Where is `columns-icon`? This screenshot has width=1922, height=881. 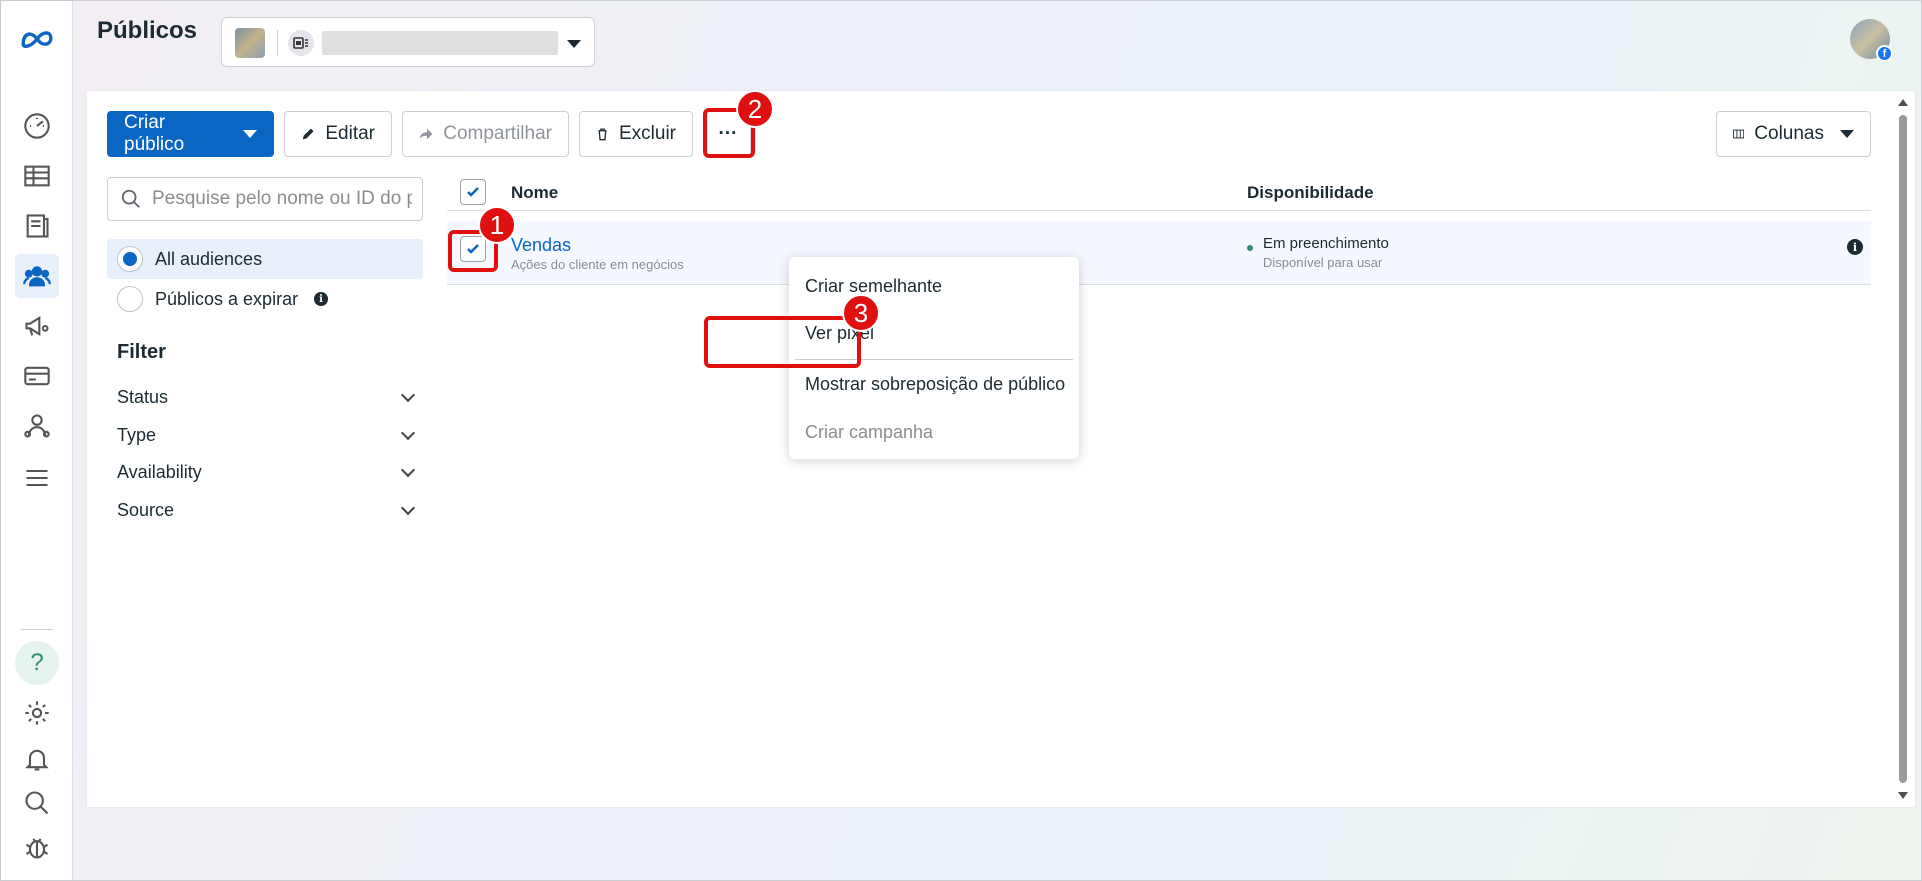
columns-icon is located at coordinates (1739, 134).